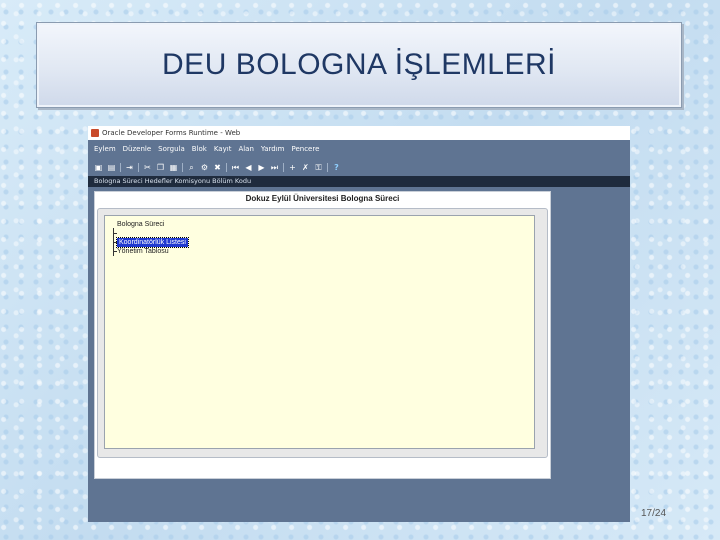  I want to click on cancel-query-icon: ✖, so click(217, 167).